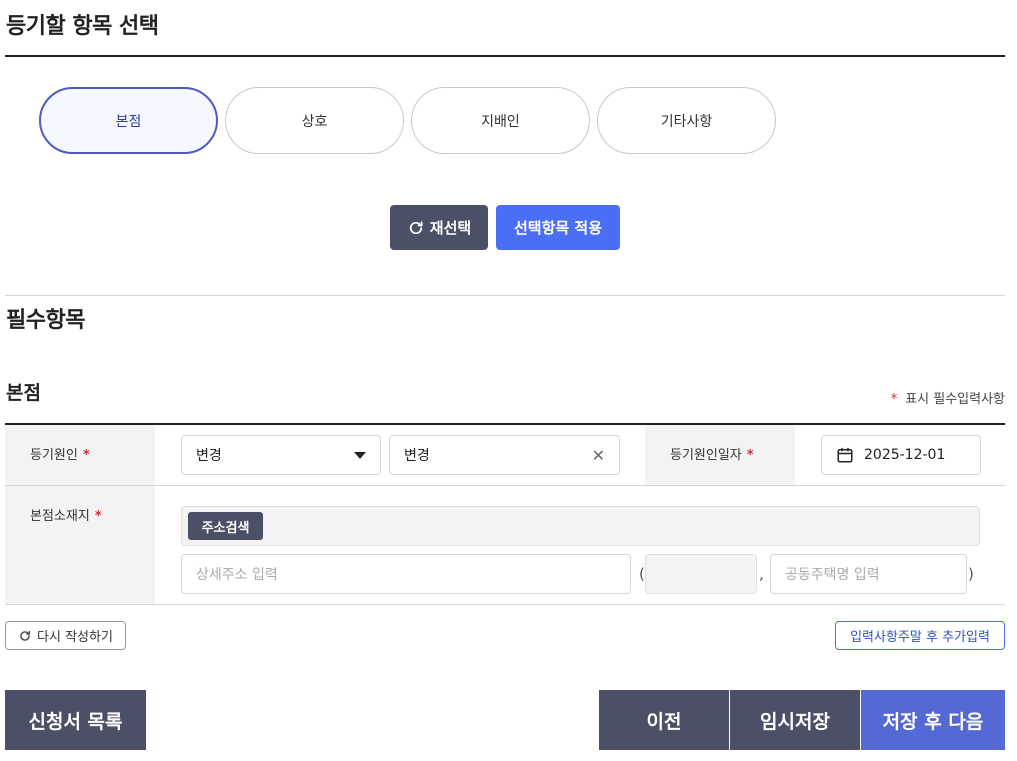 Image resolution: width=1017 pixels, height=761 pixels. I want to click on calendar-icon, so click(845, 455).